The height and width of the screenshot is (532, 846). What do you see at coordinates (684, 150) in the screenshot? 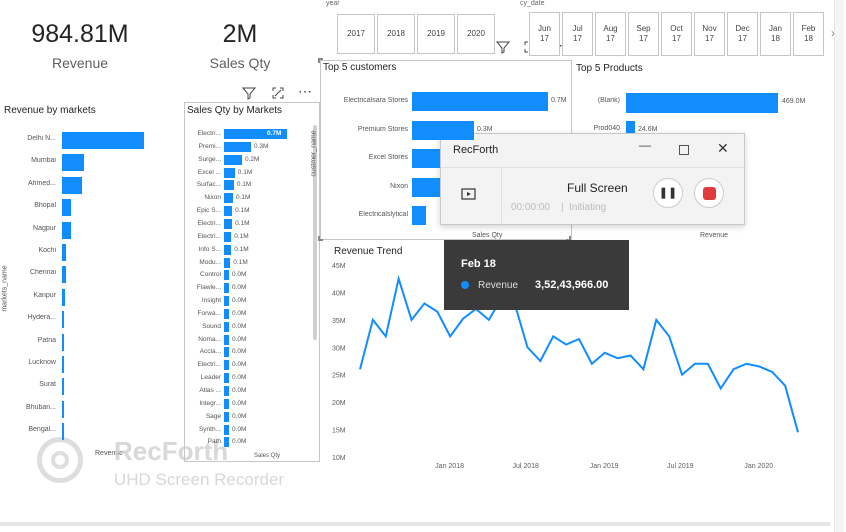
I see `maximize-icon` at bounding box center [684, 150].